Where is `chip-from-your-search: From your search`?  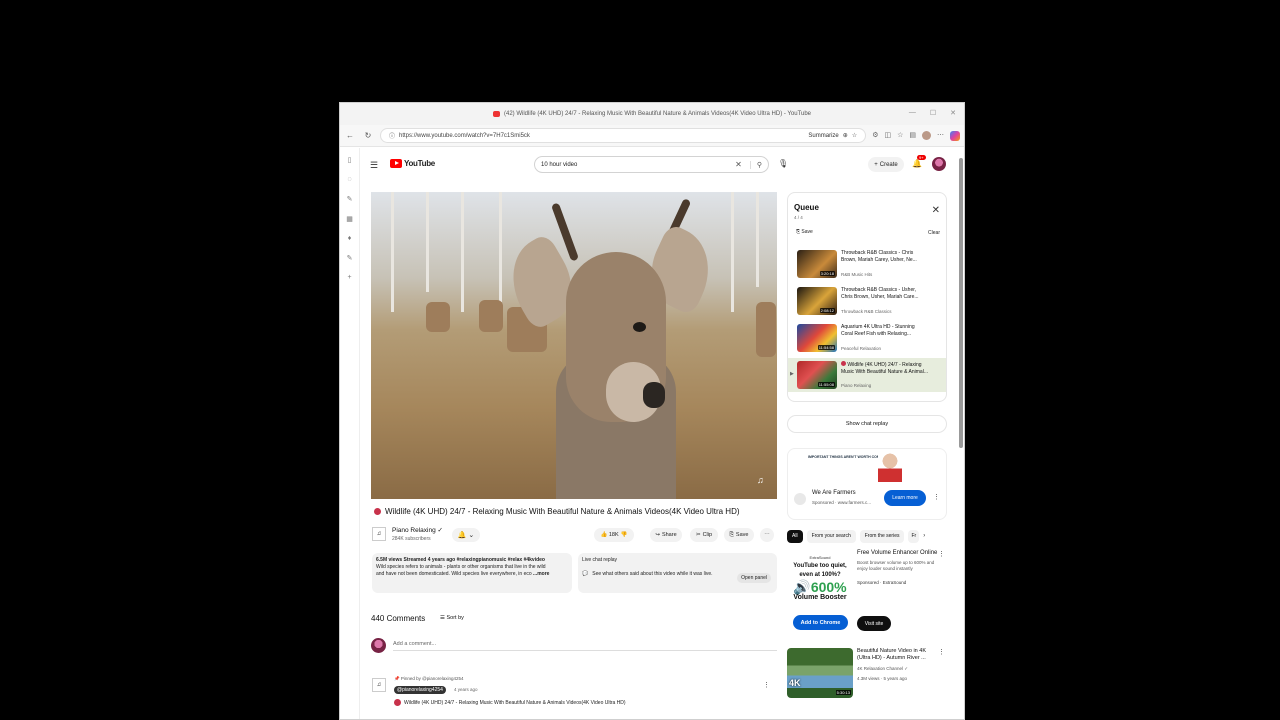 chip-from-your-search: From your search is located at coordinates (831, 536).